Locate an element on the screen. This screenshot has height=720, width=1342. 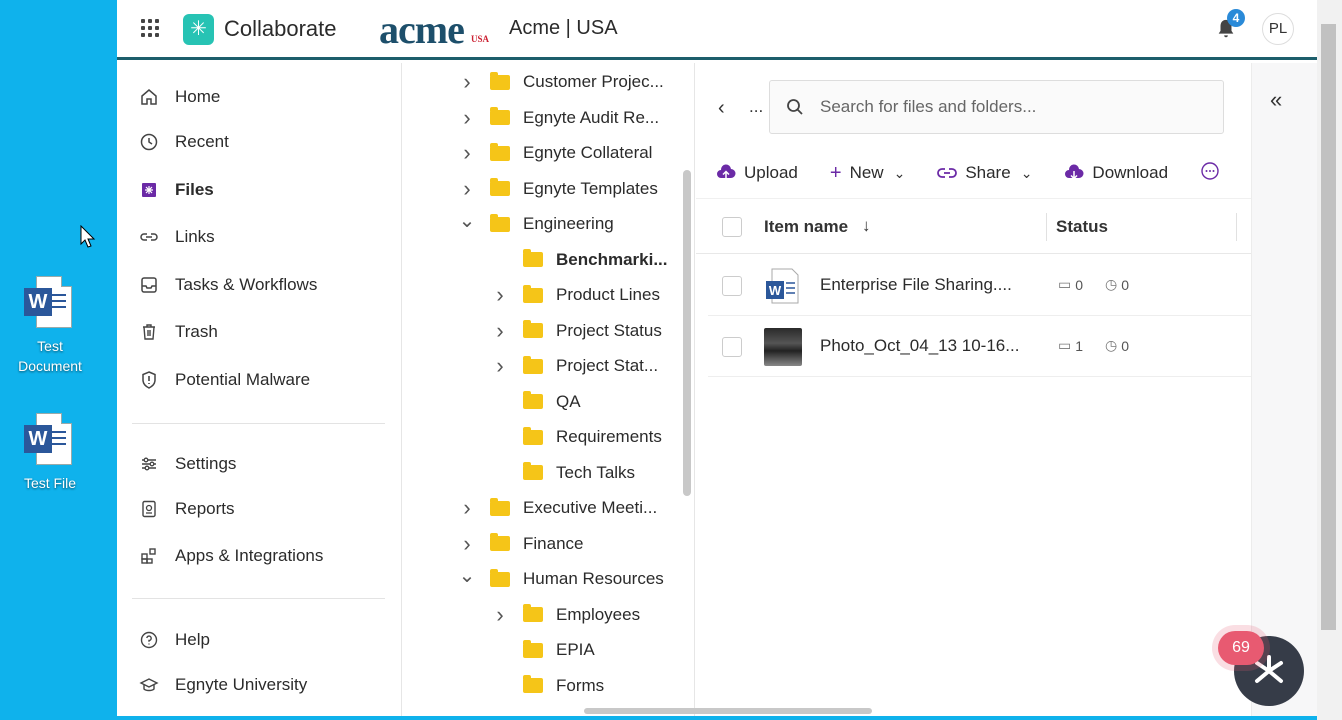
user-avatar: PL is located at coordinates (1278, 29).